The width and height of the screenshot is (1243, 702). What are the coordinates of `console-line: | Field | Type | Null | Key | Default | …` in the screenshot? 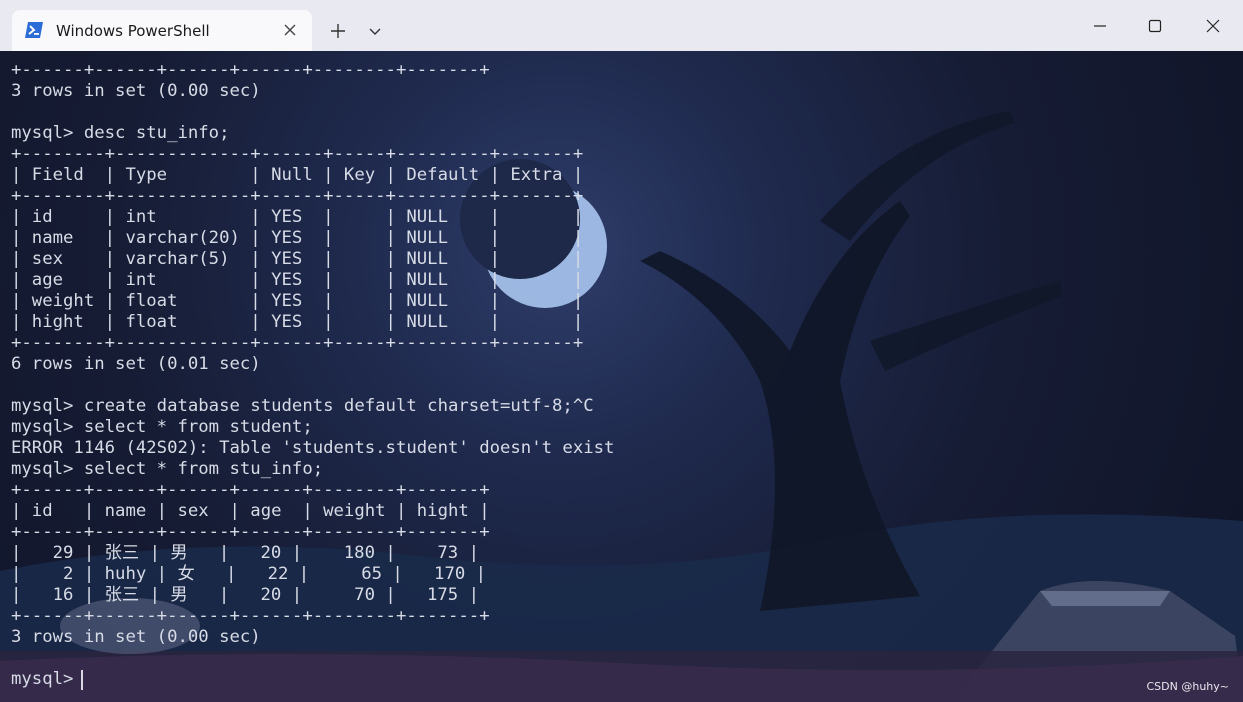 It's located at (297, 175).